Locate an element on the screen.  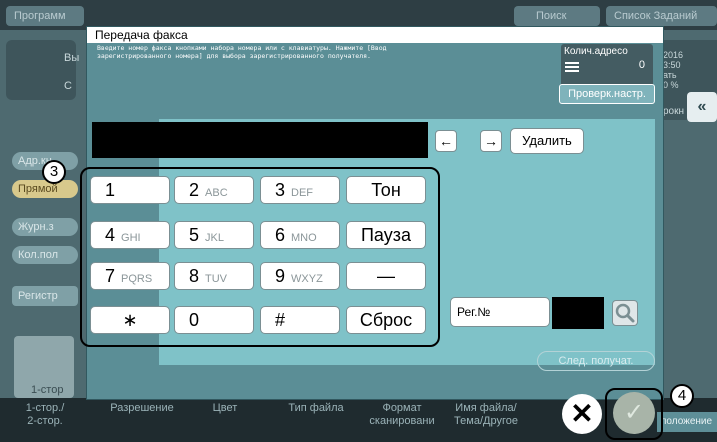
destination-count-label: Колич.адресо is located at coordinates (596, 51).